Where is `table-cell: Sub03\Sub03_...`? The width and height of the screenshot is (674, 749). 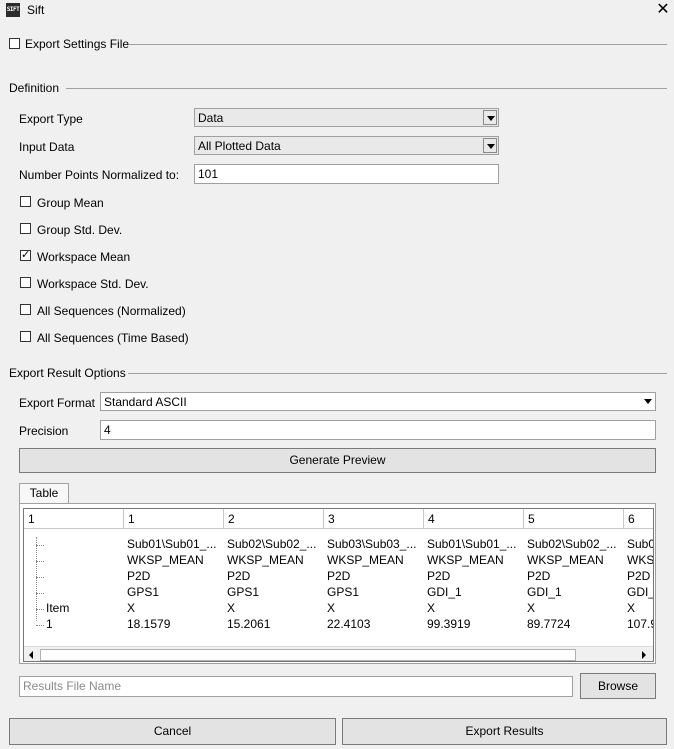 table-cell: Sub03\Sub03_... is located at coordinates (372, 544).